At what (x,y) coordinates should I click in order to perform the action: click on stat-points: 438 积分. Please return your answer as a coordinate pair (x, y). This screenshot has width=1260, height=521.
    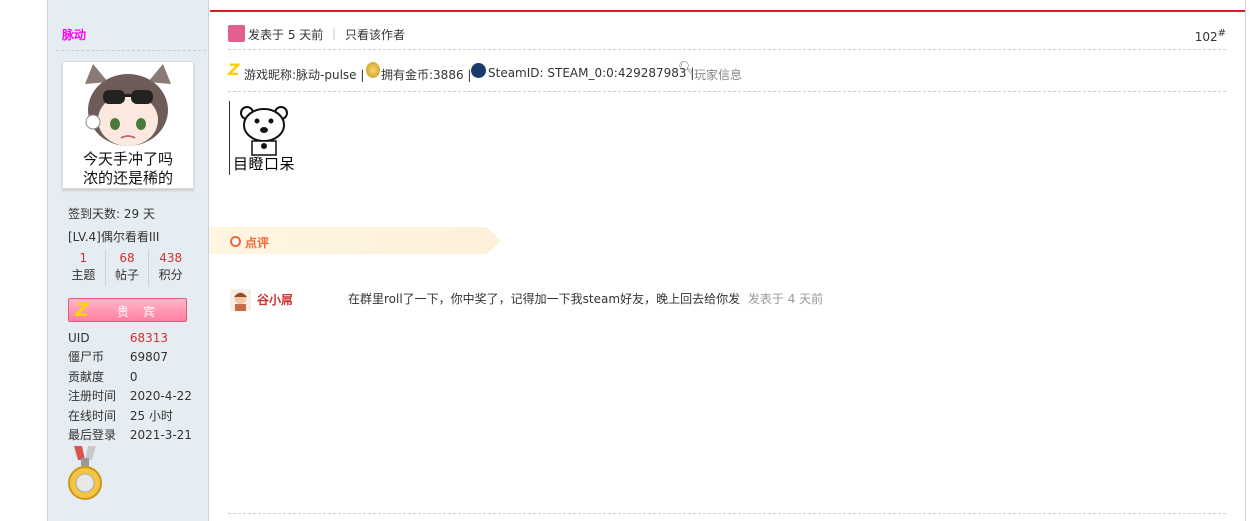
    Looking at the image, I should click on (170, 268).